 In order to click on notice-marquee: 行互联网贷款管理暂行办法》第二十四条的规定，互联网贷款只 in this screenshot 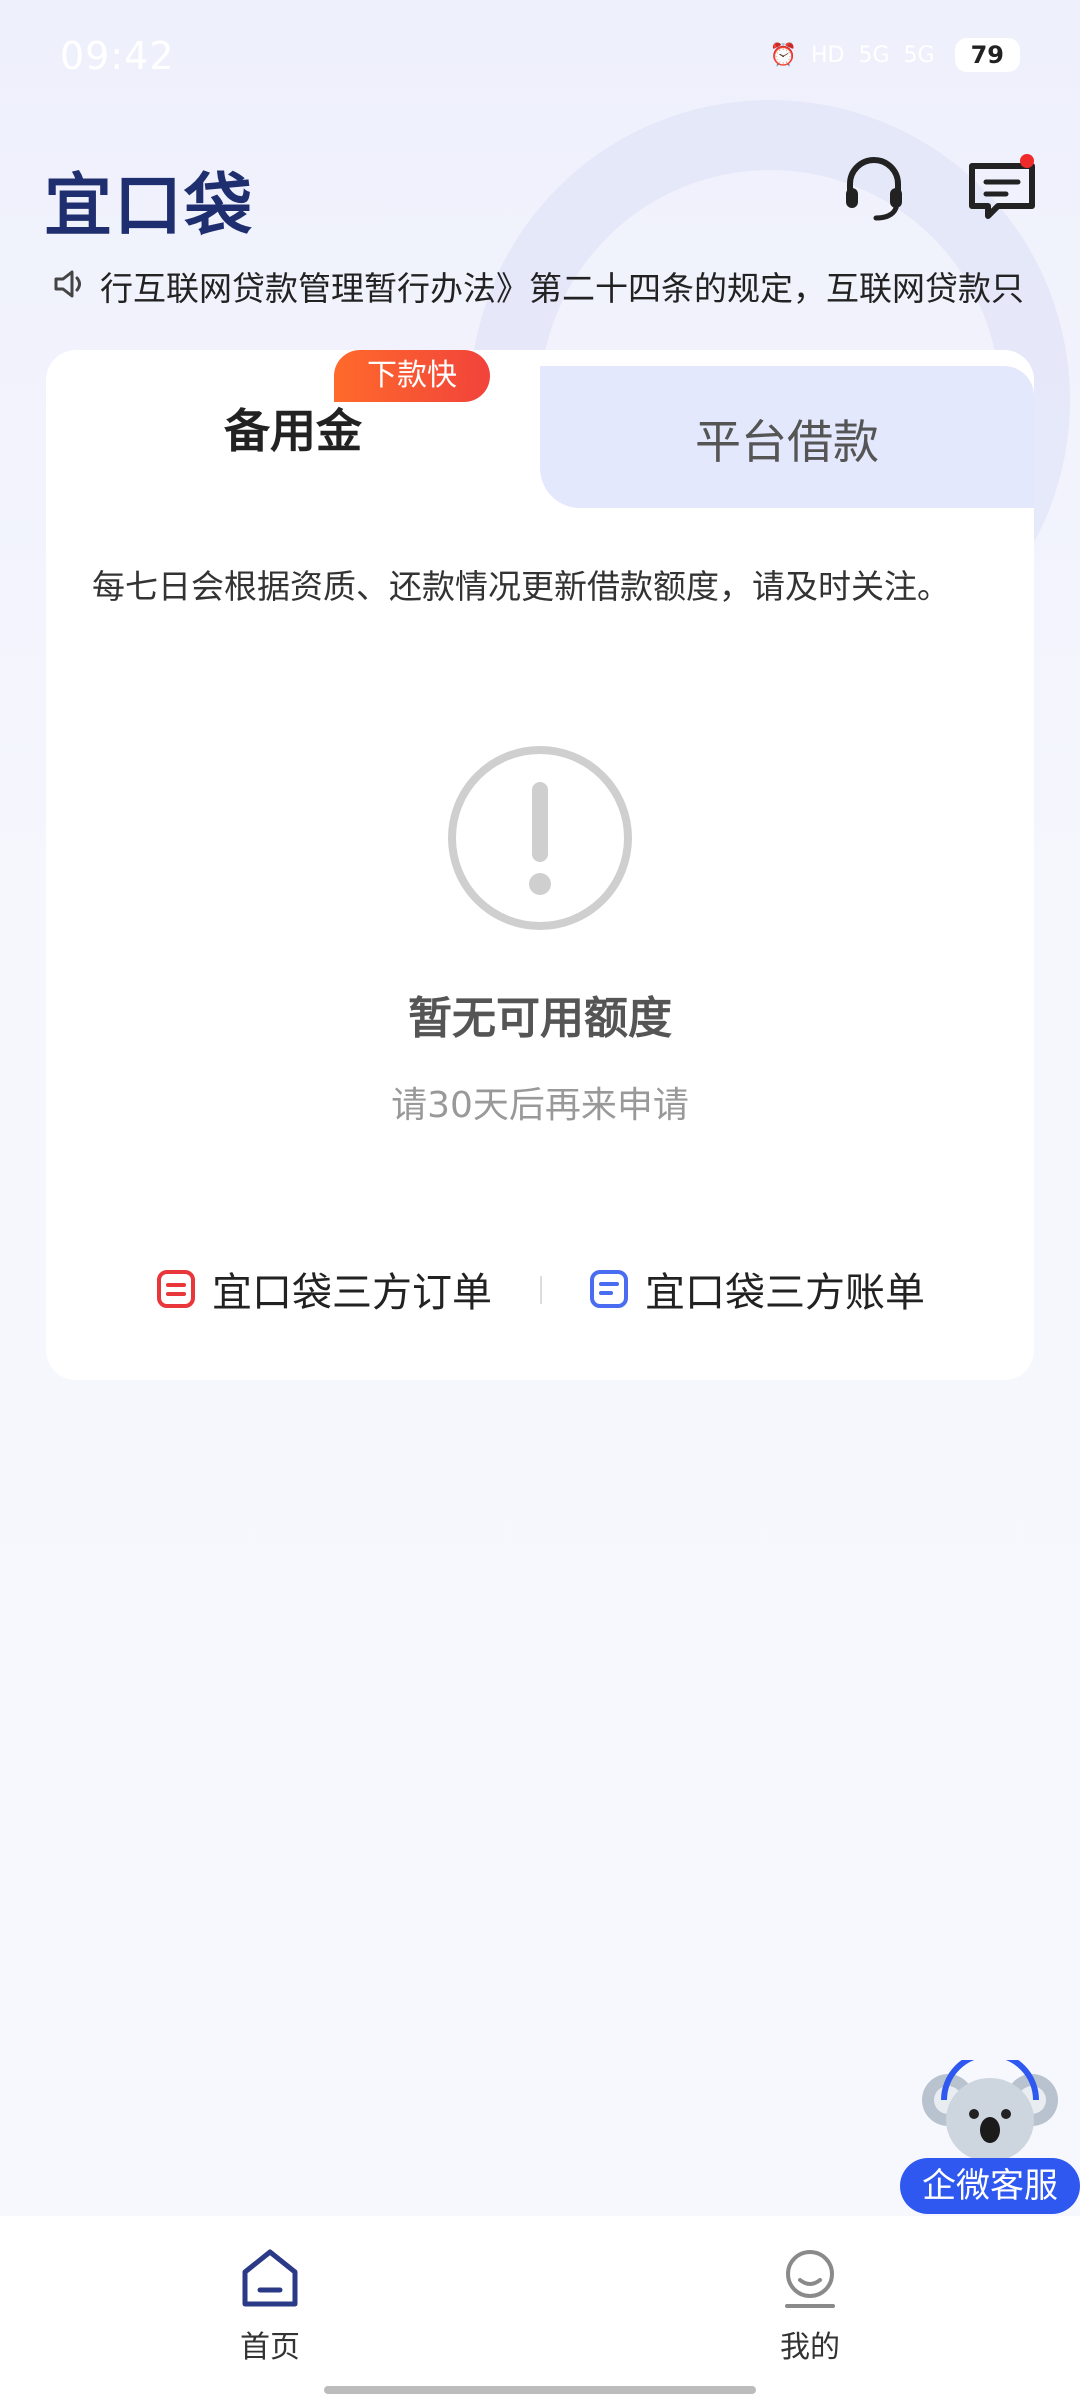, I will do `click(541, 284)`.